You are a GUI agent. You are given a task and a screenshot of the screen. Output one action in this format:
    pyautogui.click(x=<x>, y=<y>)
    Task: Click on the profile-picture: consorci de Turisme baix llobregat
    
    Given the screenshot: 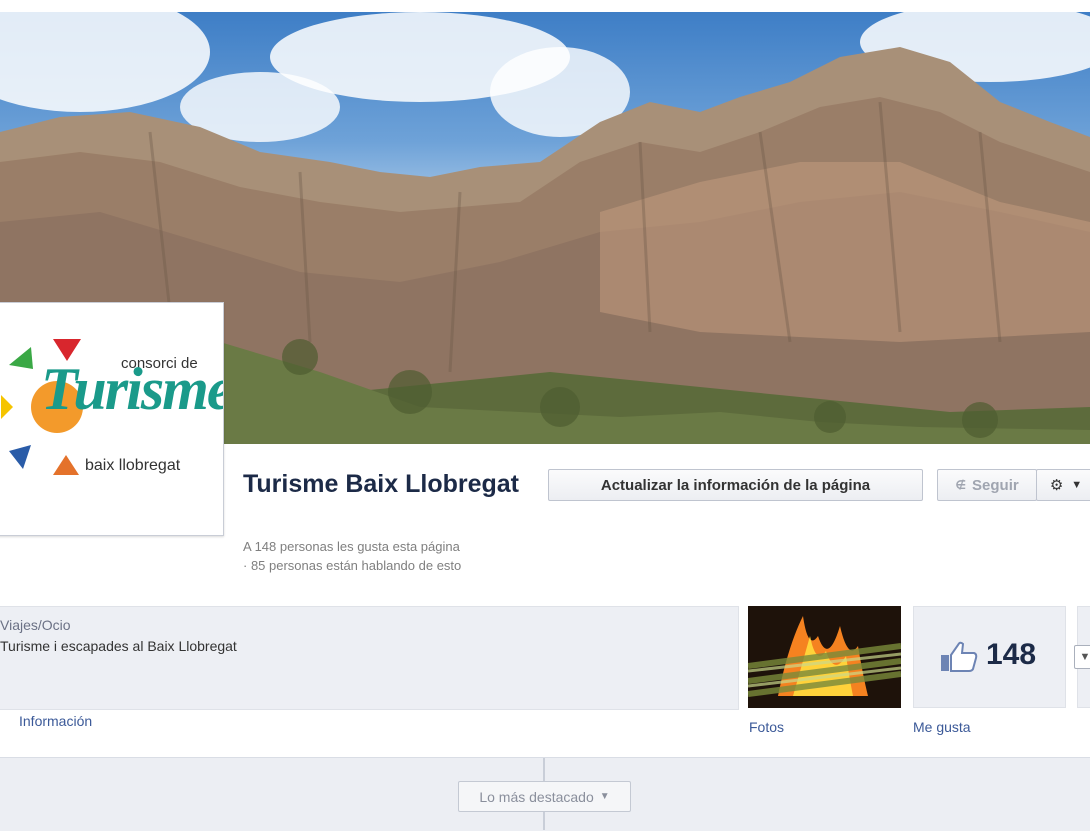 What is the action you would take?
    pyautogui.click(x=112, y=419)
    